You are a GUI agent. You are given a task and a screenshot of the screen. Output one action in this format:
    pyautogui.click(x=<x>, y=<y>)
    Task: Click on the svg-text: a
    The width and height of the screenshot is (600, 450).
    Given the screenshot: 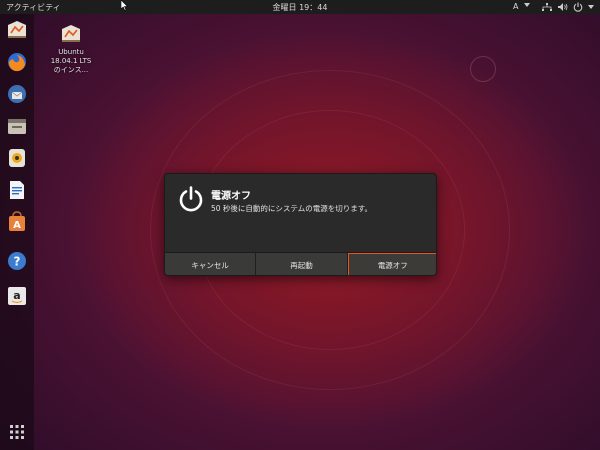 What is the action you would take?
    pyautogui.click(x=16, y=295)
    